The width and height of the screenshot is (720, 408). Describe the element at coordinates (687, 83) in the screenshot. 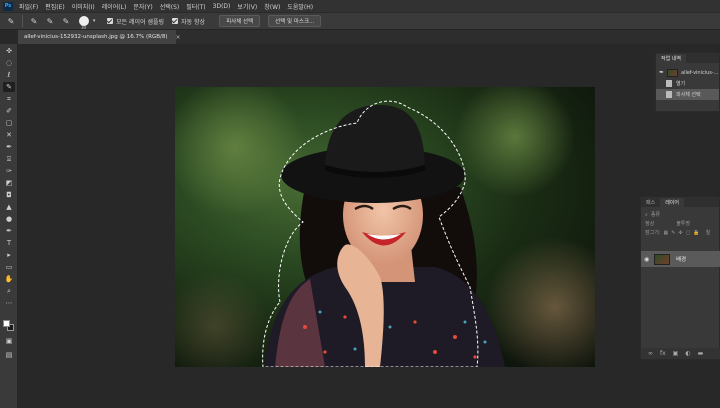

I see `history-item: 열기` at that location.